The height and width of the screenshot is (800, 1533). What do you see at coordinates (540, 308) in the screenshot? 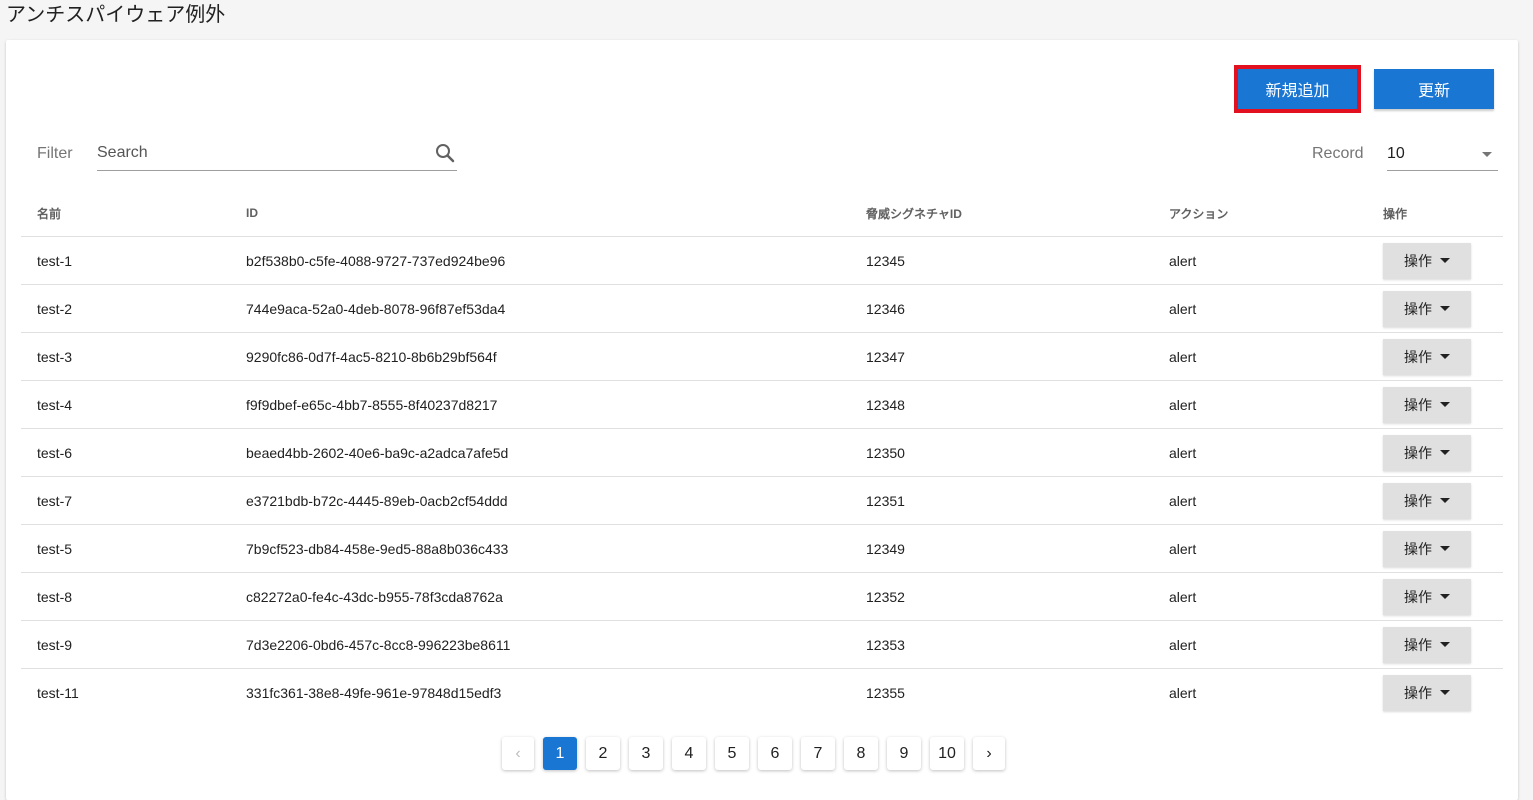
I see `cell-id: 744e9aca-52a0-4deb-8078-96f87ef53da4` at bounding box center [540, 308].